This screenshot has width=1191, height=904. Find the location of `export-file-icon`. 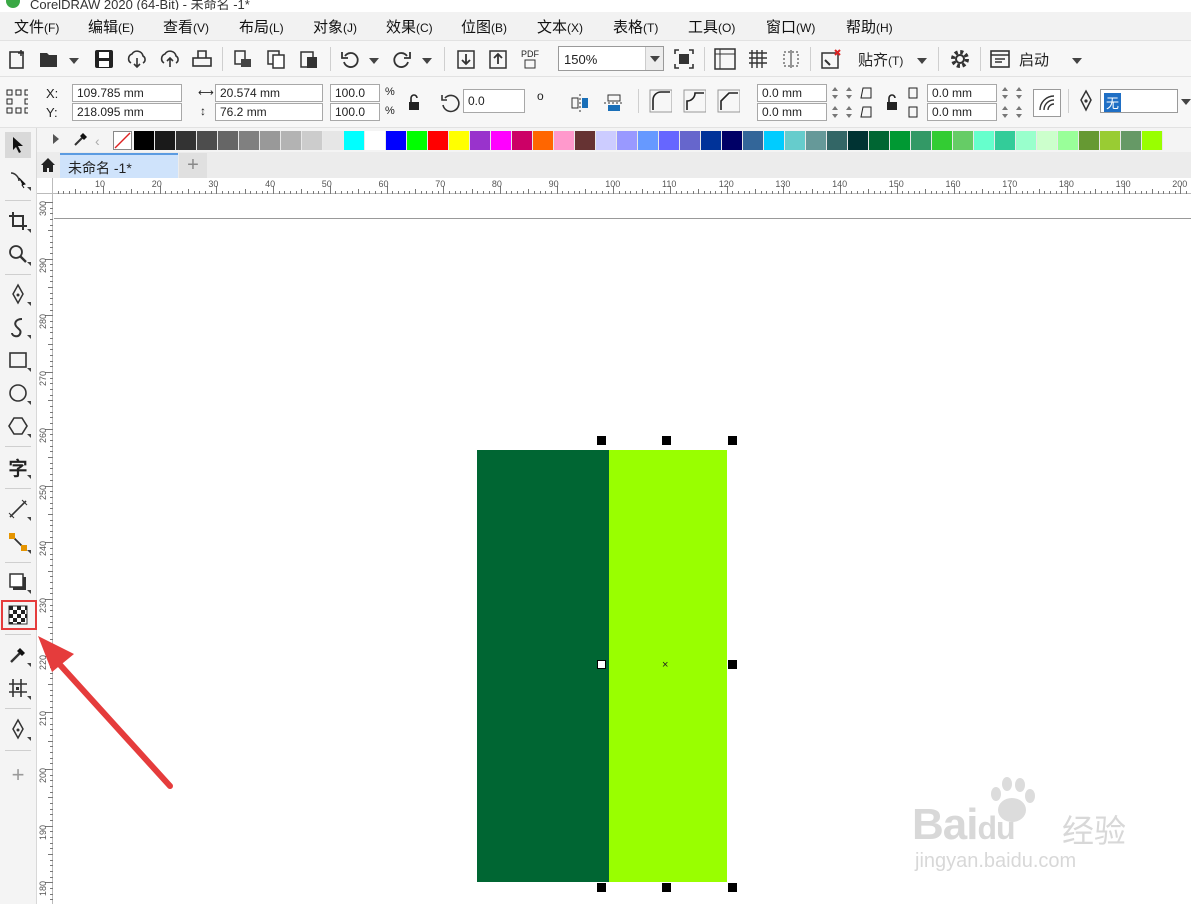

export-file-icon is located at coordinates (498, 59).